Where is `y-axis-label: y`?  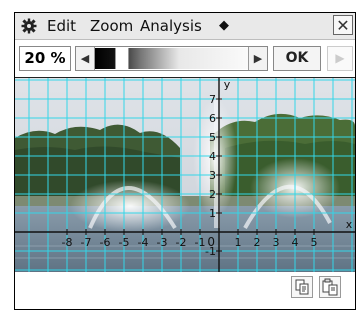
y-axis-label: y is located at coordinates (227, 84).